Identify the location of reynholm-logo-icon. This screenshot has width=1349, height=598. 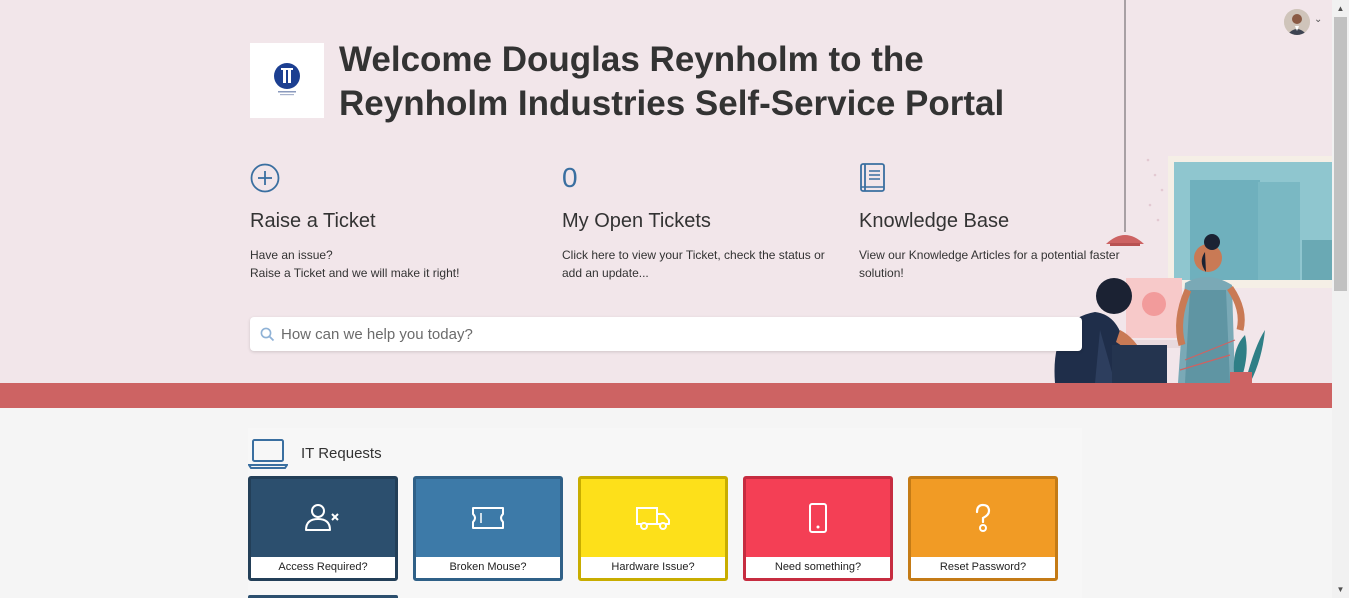
(287, 79).